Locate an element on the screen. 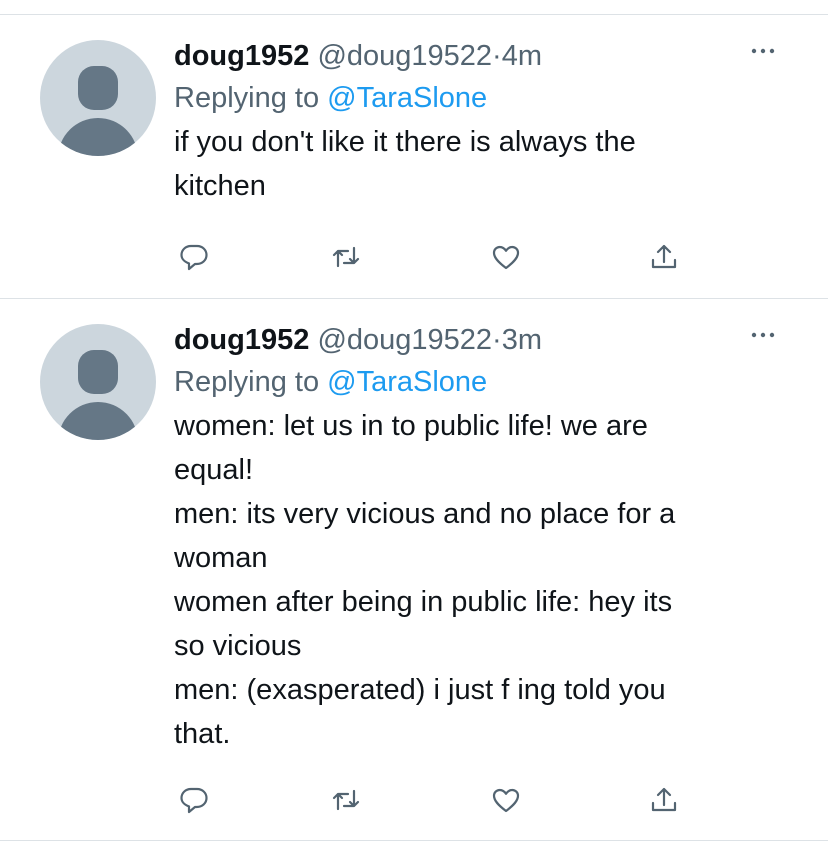 The height and width of the screenshot is (844, 828). timestamp: 4m is located at coordinates (522, 56).